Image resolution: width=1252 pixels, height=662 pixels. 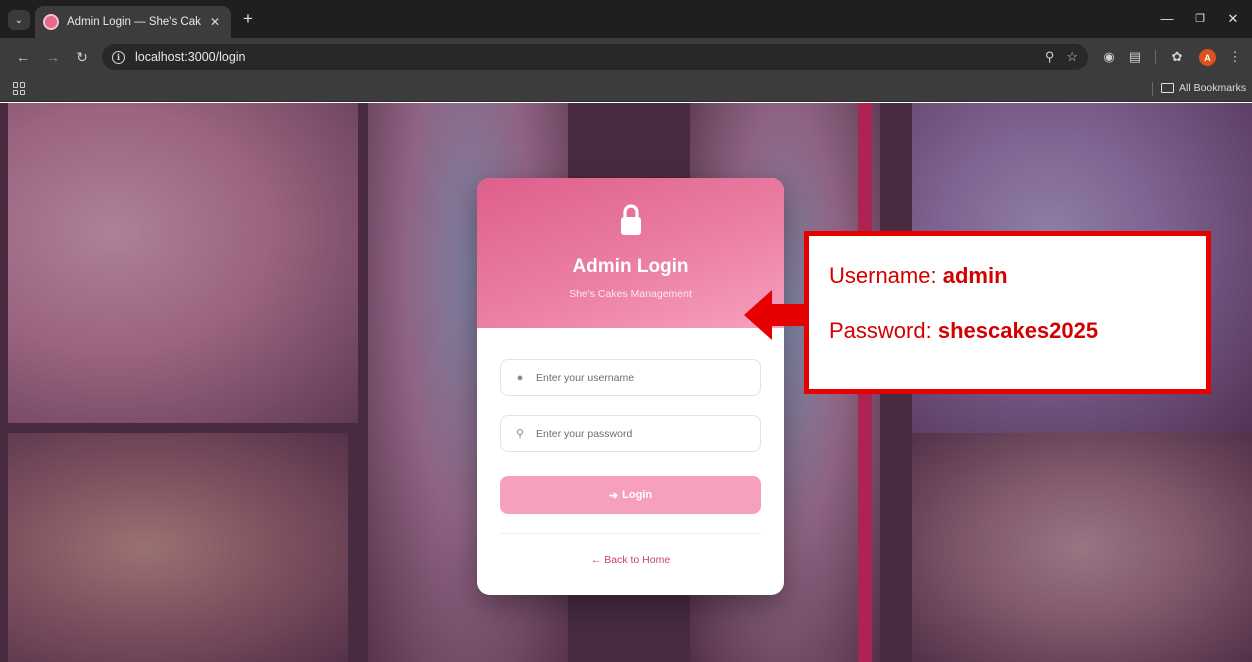 What do you see at coordinates (631, 219) in the screenshot?
I see `lock-icon` at bounding box center [631, 219].